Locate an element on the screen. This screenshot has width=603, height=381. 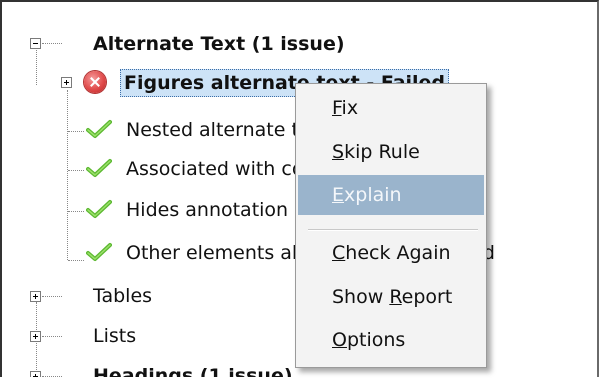
alternate-text-category: Alternate Text (1 issue) is located at coordinates (219, 44).